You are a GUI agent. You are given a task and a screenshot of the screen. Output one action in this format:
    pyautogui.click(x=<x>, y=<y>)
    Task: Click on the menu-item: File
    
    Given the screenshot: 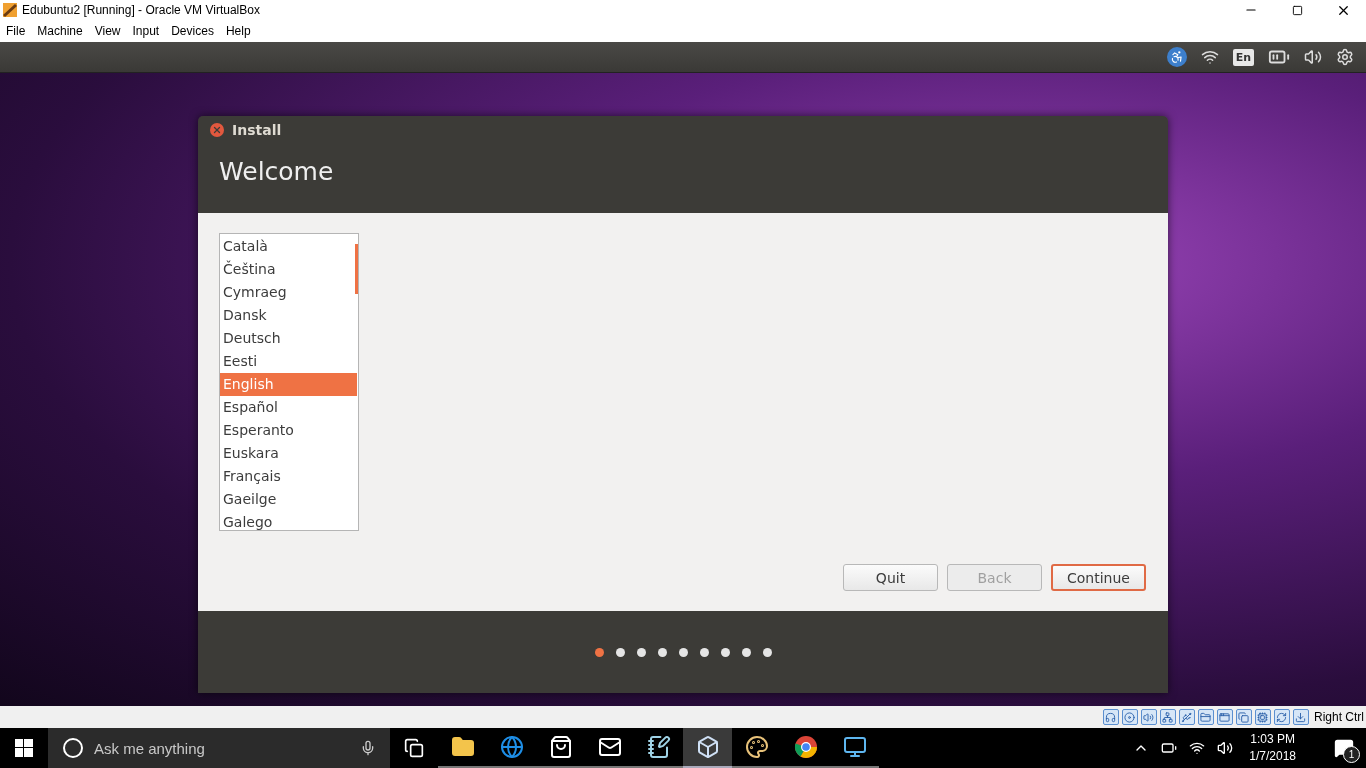 What is the action you would take?
    pyautogui.click(x=18, y=31)
    